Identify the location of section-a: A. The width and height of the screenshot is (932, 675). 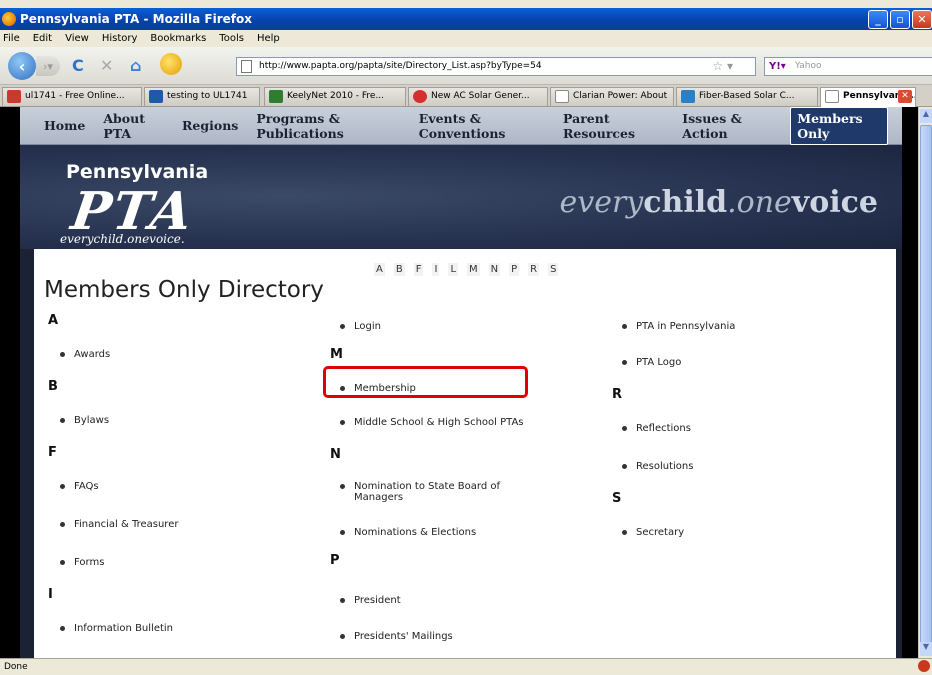
(53, 320).